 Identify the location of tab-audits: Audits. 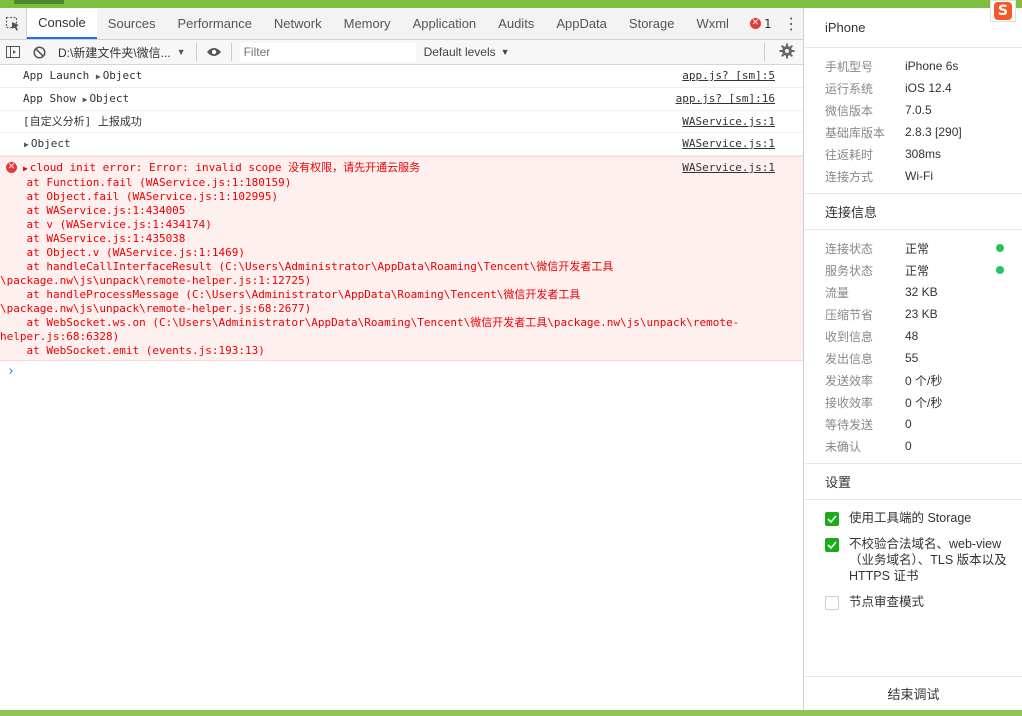
(516, 23).